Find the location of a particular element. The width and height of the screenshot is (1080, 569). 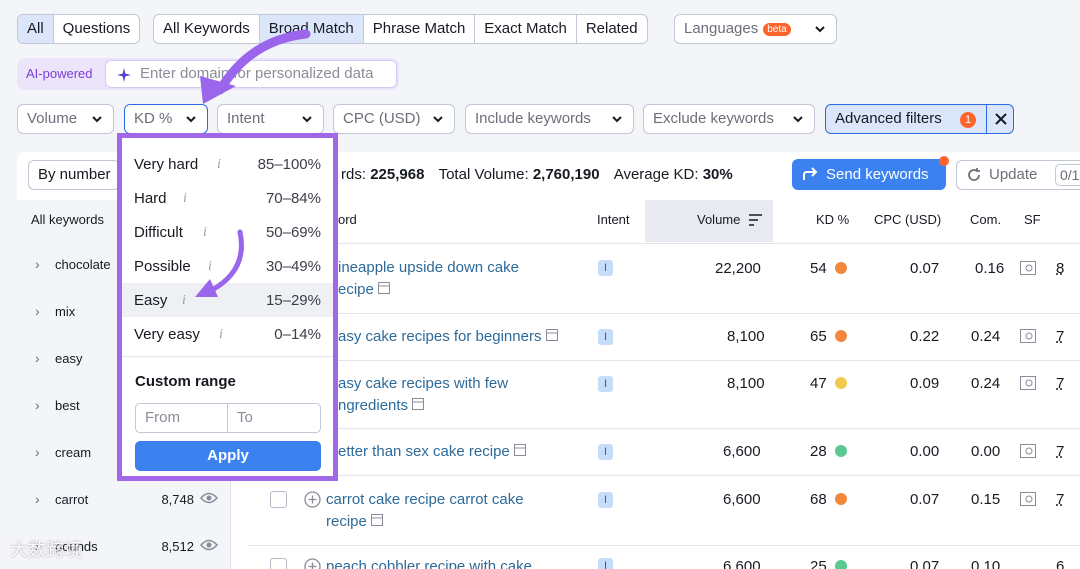

annotation-arrow-to-kd is located at coordinates (263, 62).